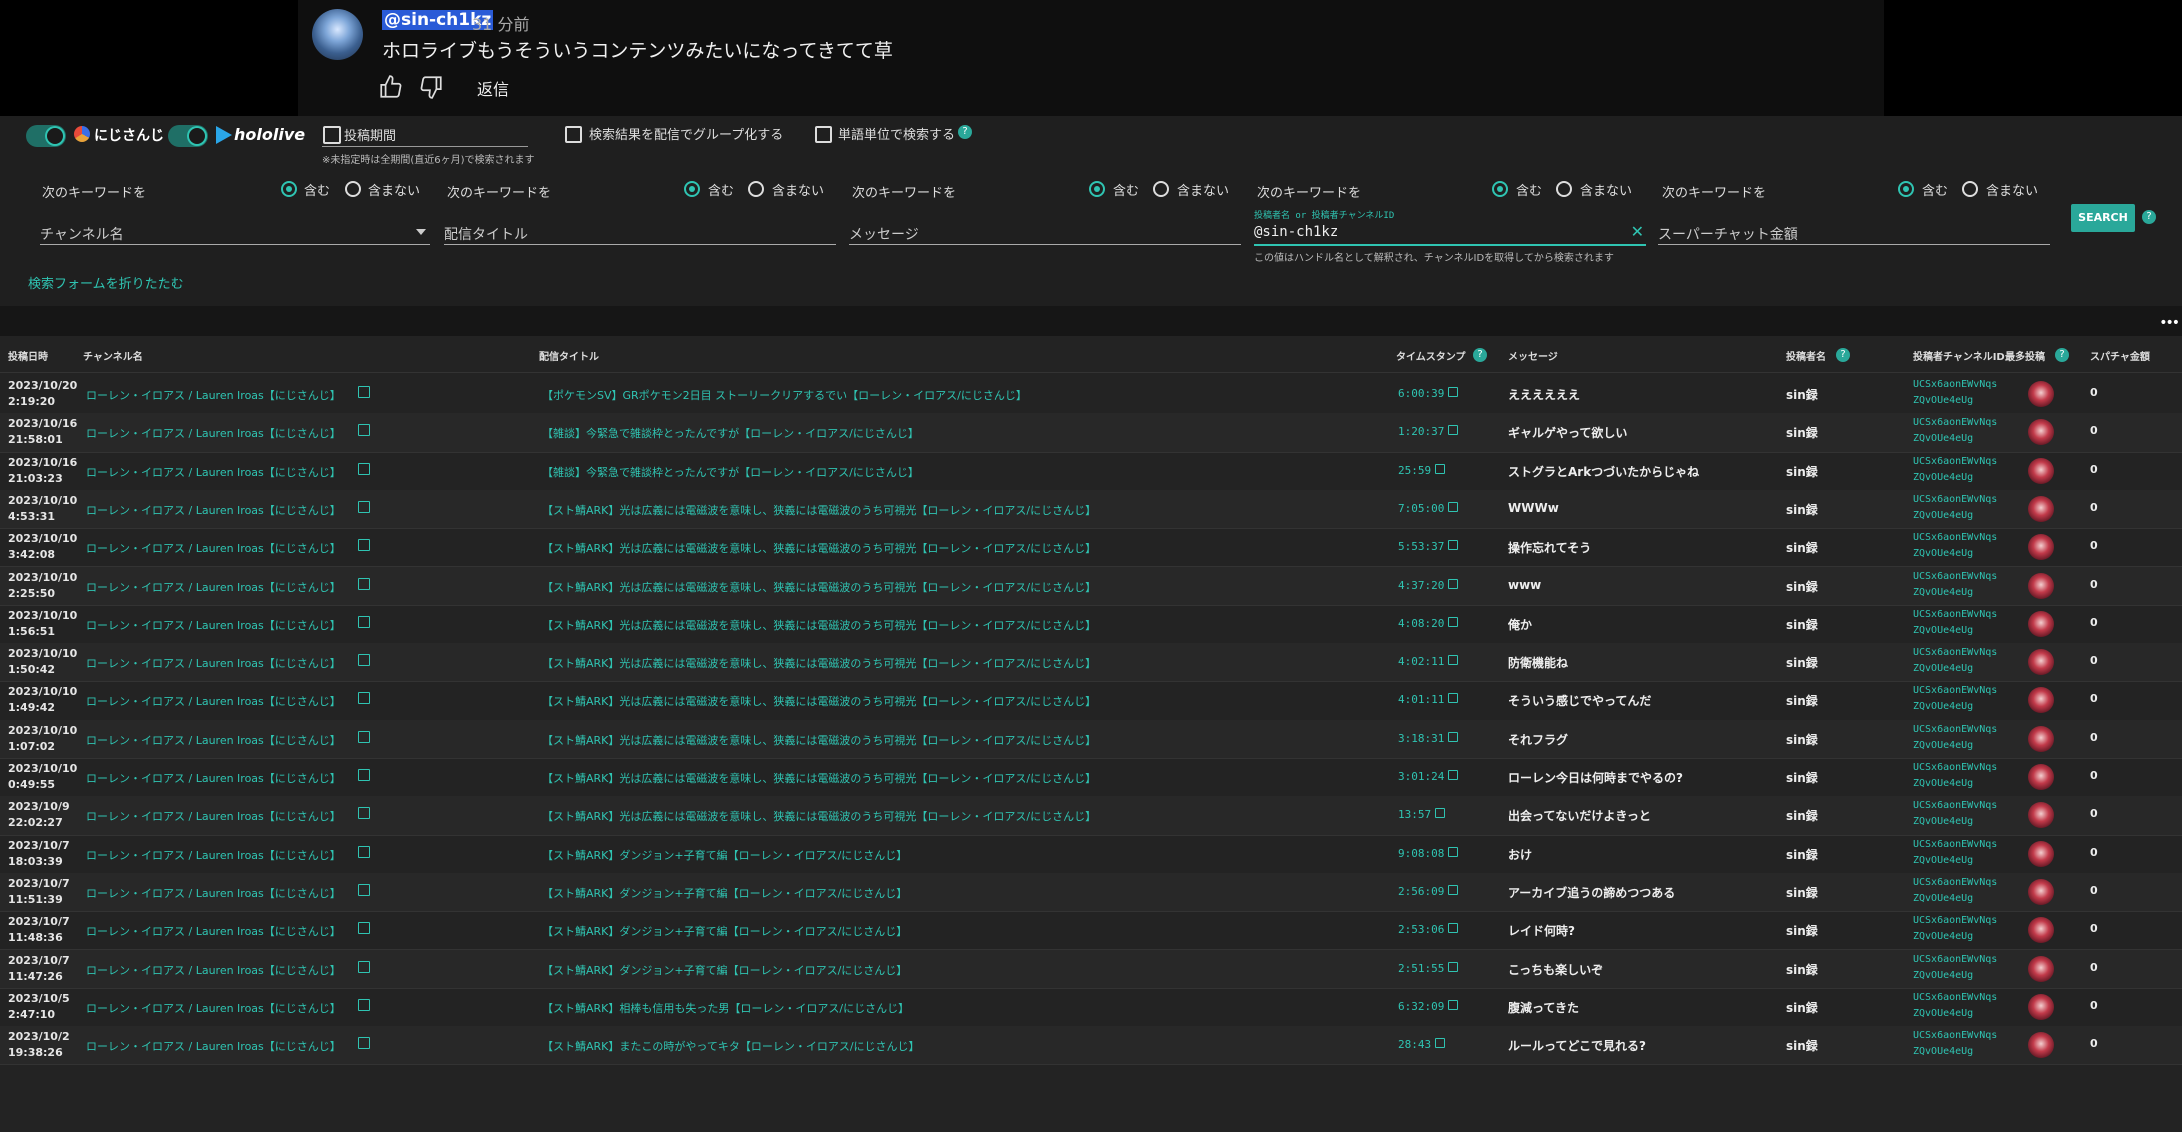 The width and height of the screenshot is (2182, 1132). I want to click on header-timestamp: タイムスタンプ, so click(1431, 355).